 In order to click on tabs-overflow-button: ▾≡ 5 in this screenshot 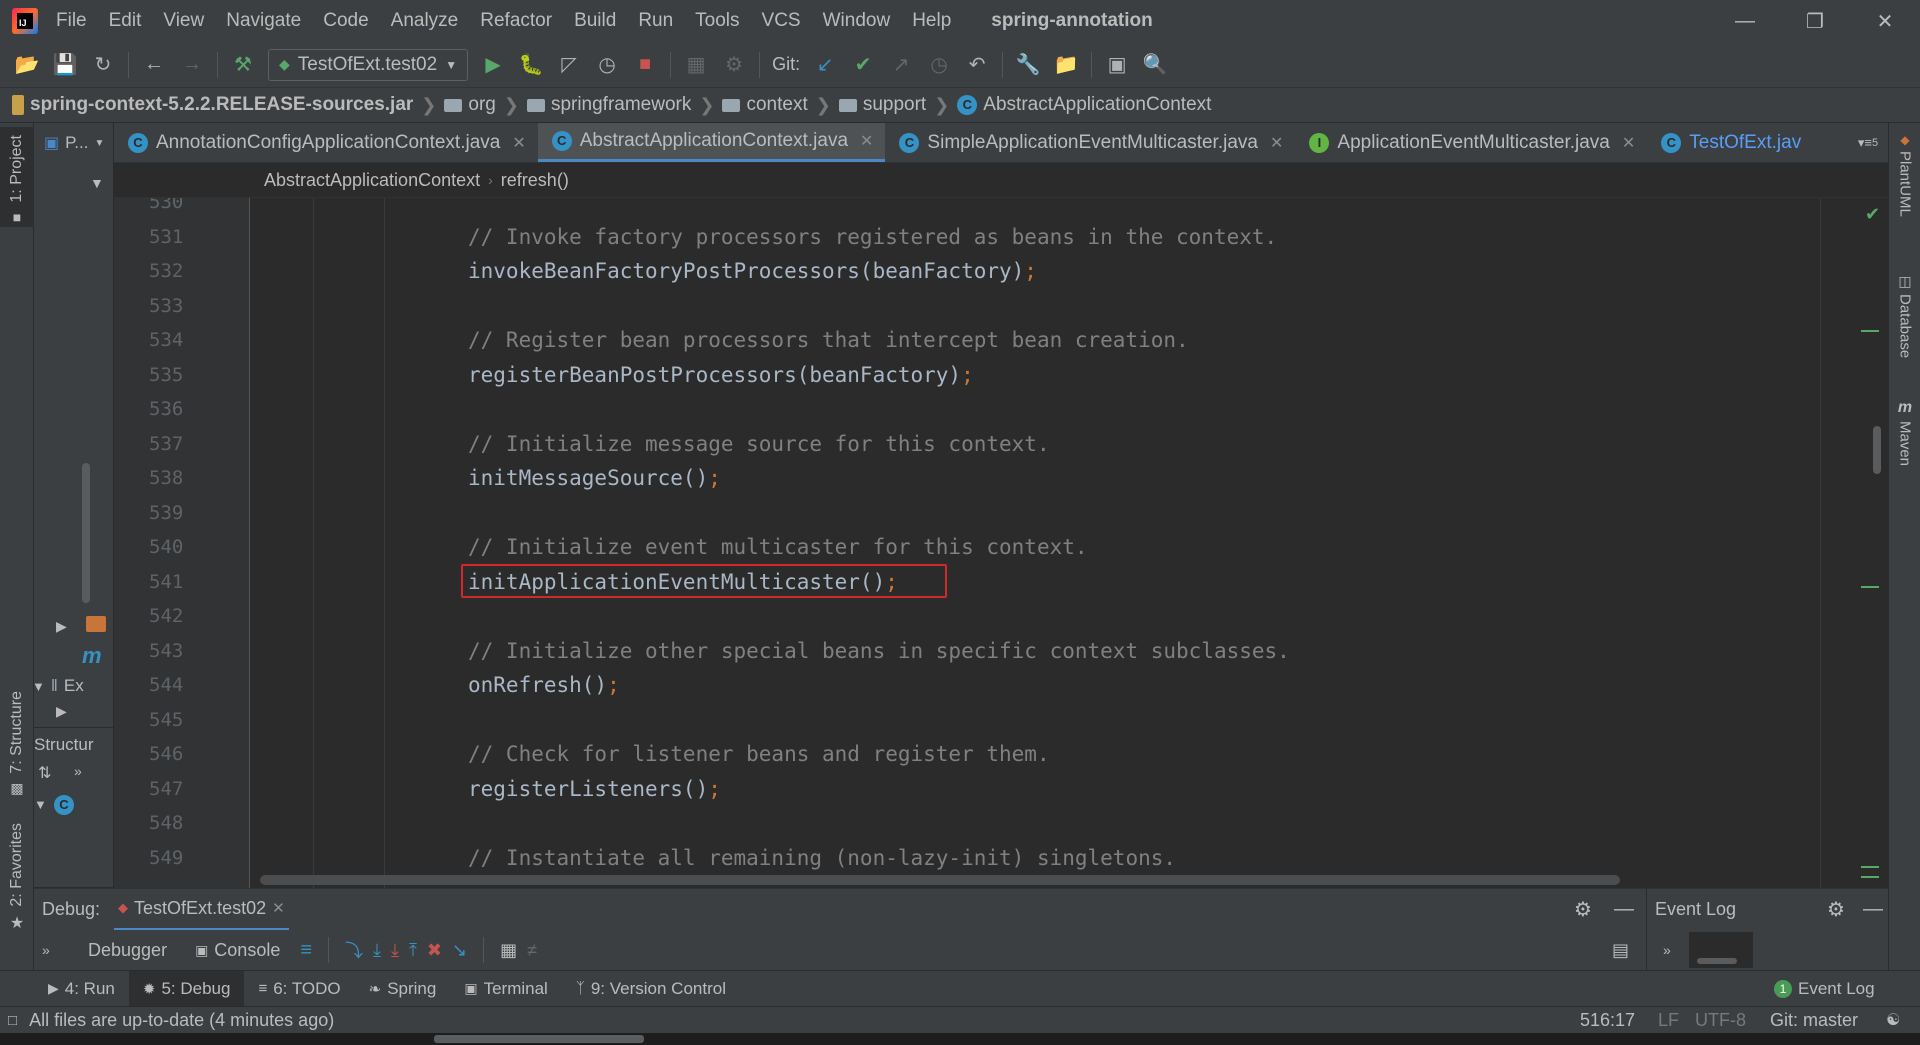, I will do `click(1868, 142)`.